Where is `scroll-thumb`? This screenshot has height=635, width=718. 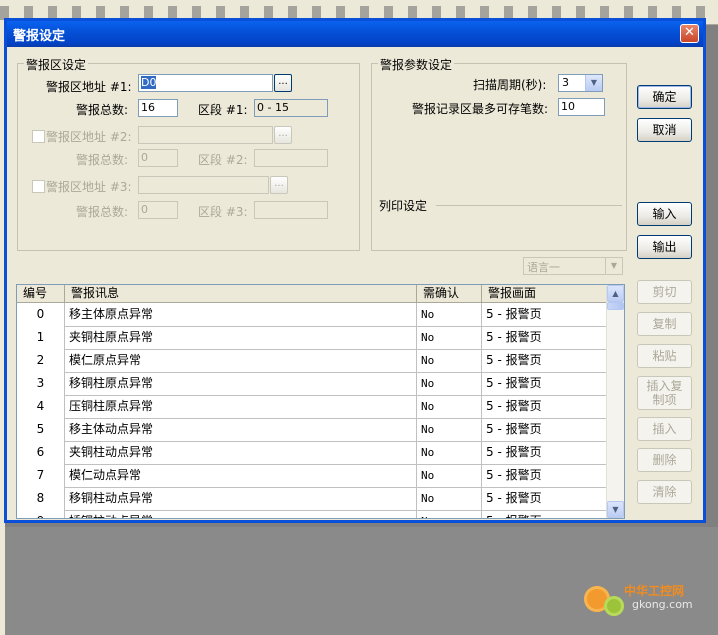
scroll-thumb is located at coordinates (615, 306).